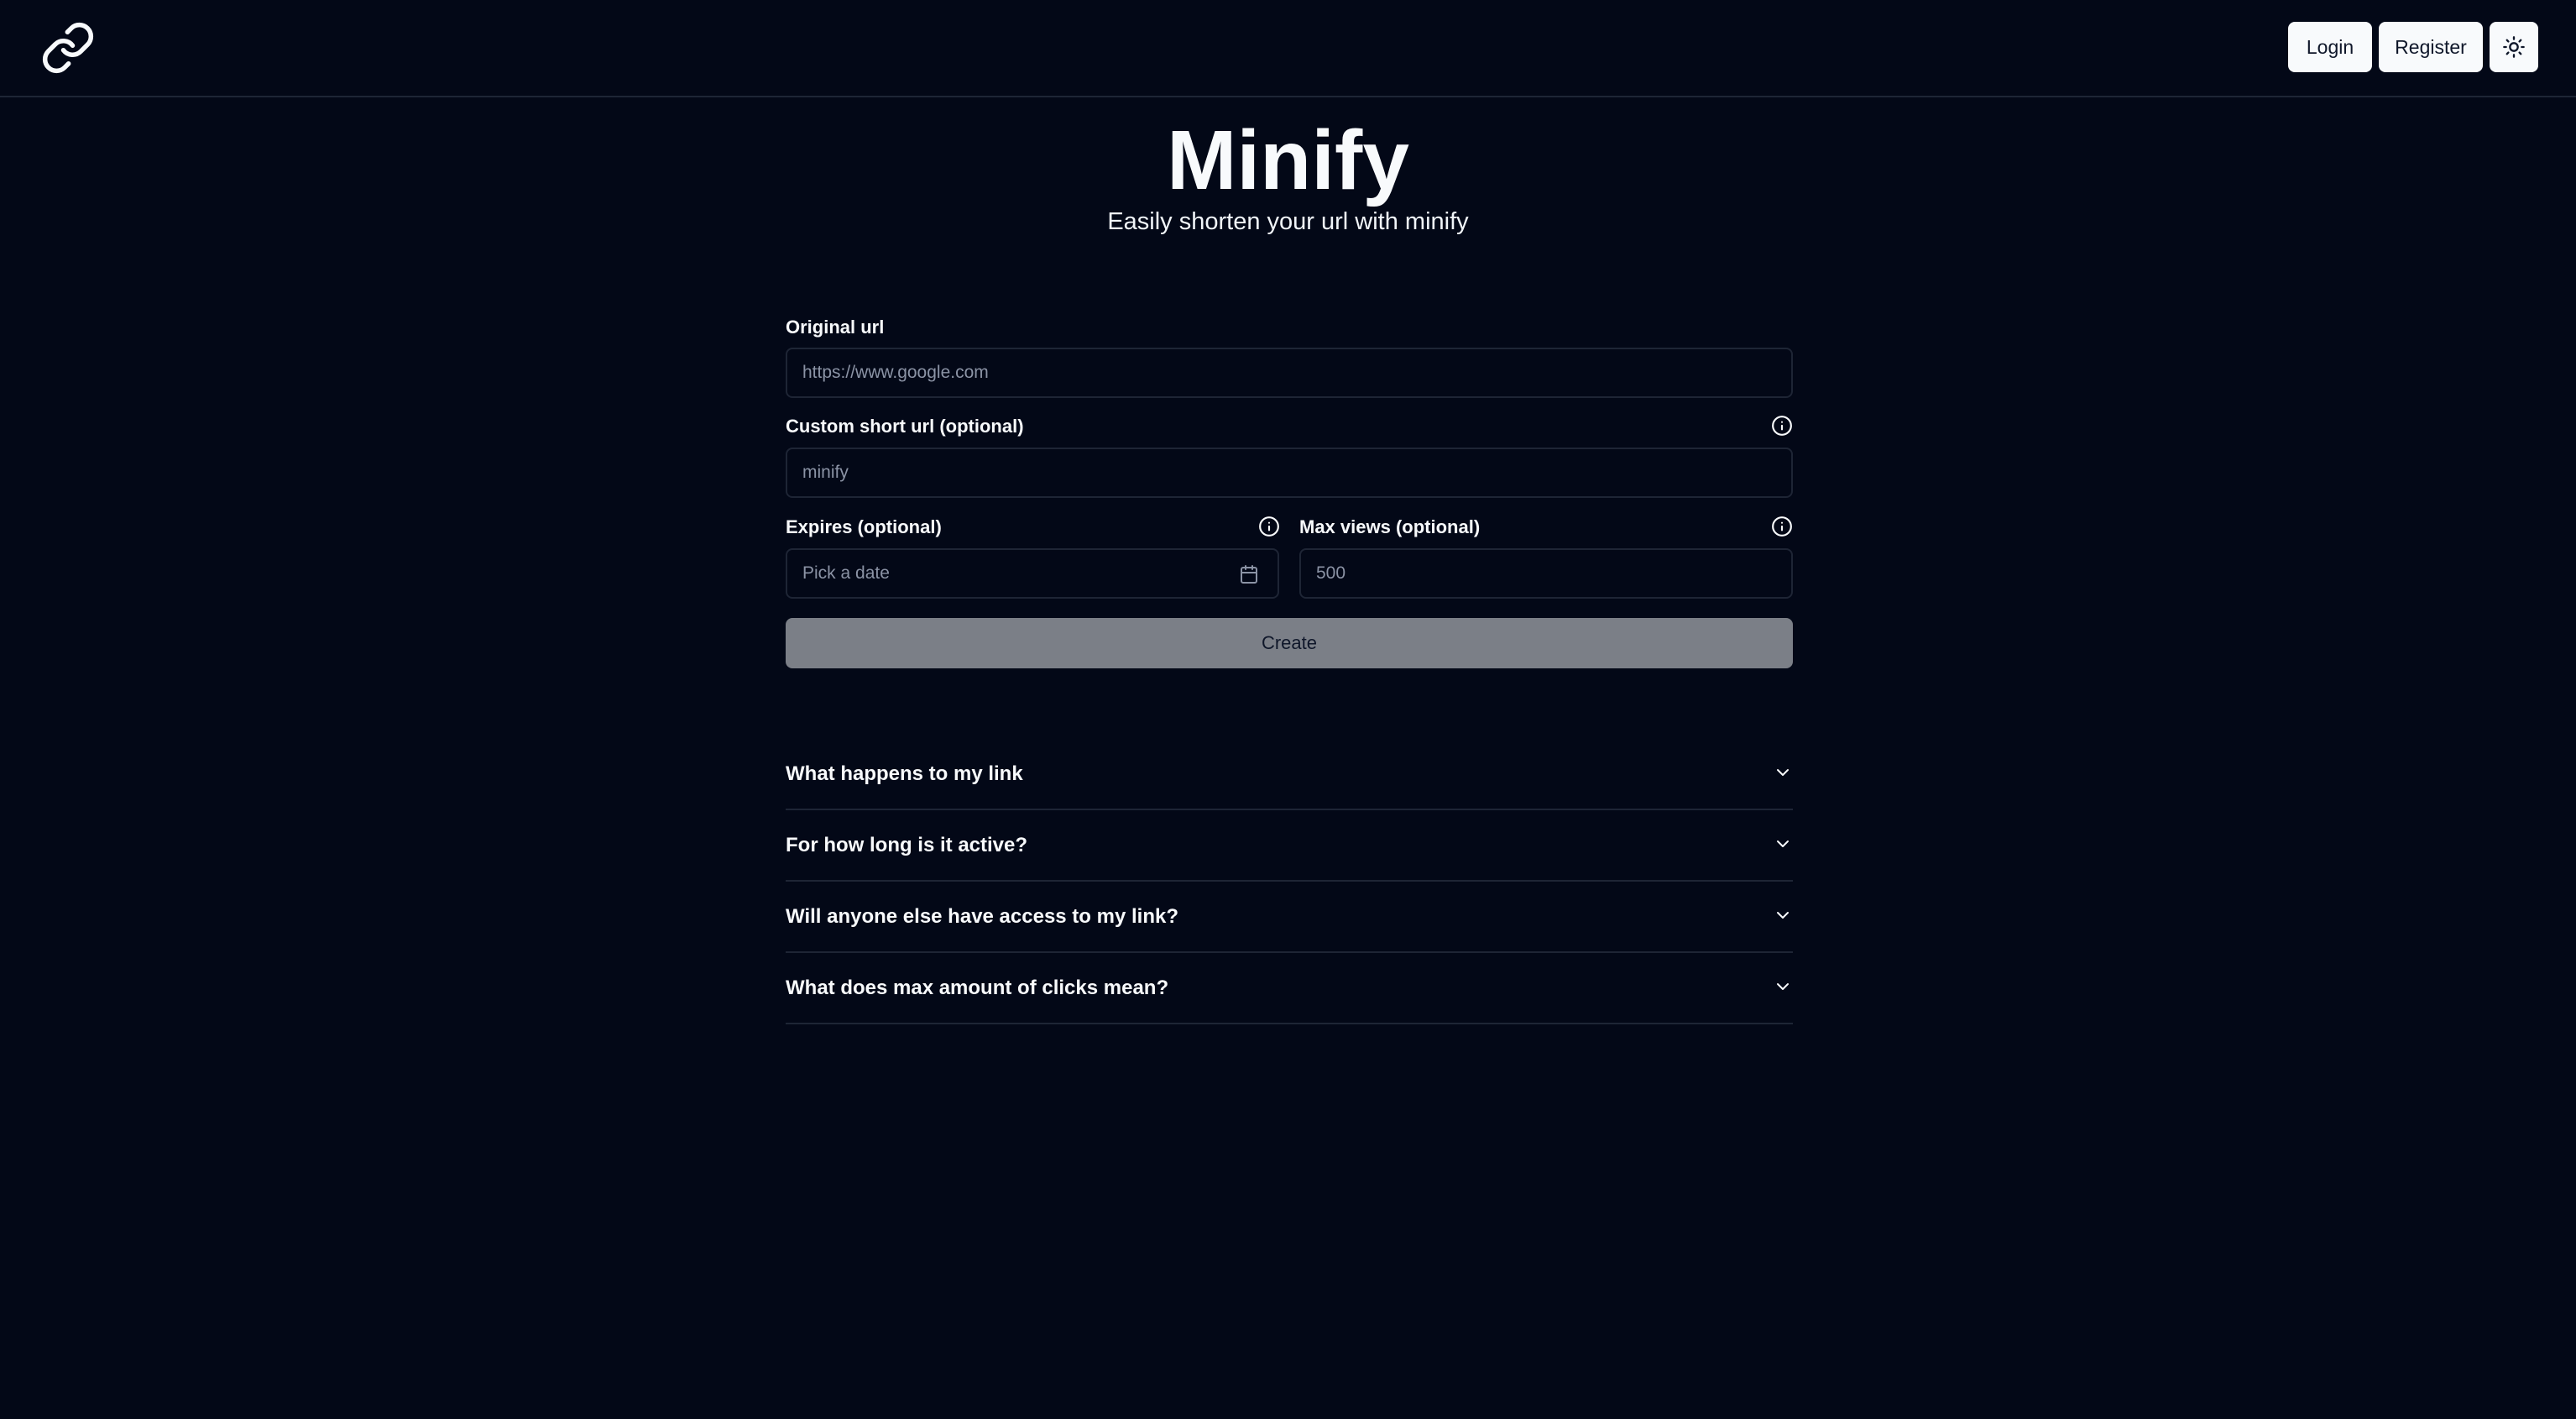 The height and width of the screenshot is (1419, 2576). Describe the element at coordinates (864, 526) in the screenshot. I see `expires-label: Expires (optional)` at that location.